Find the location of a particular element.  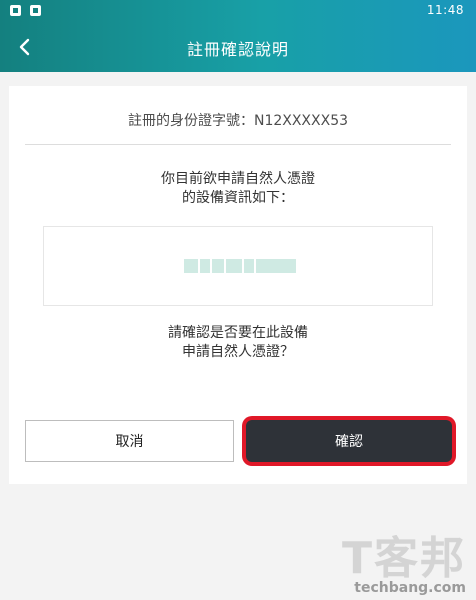

device-info-message: 你目前欲申請自然人憑證 的設備資訊如下： is located at coordinates (238, 189).